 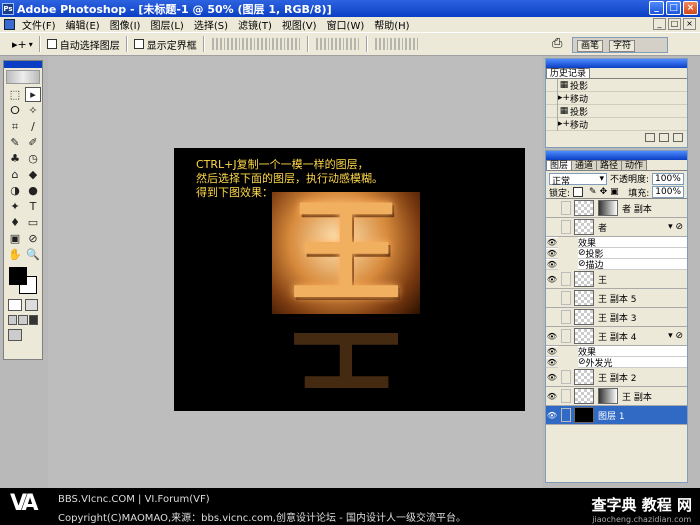 What do you see at coordinates (278, 44) in the screenshot?
I see `align-hcenter-icon` at bounding box center [278, 44].